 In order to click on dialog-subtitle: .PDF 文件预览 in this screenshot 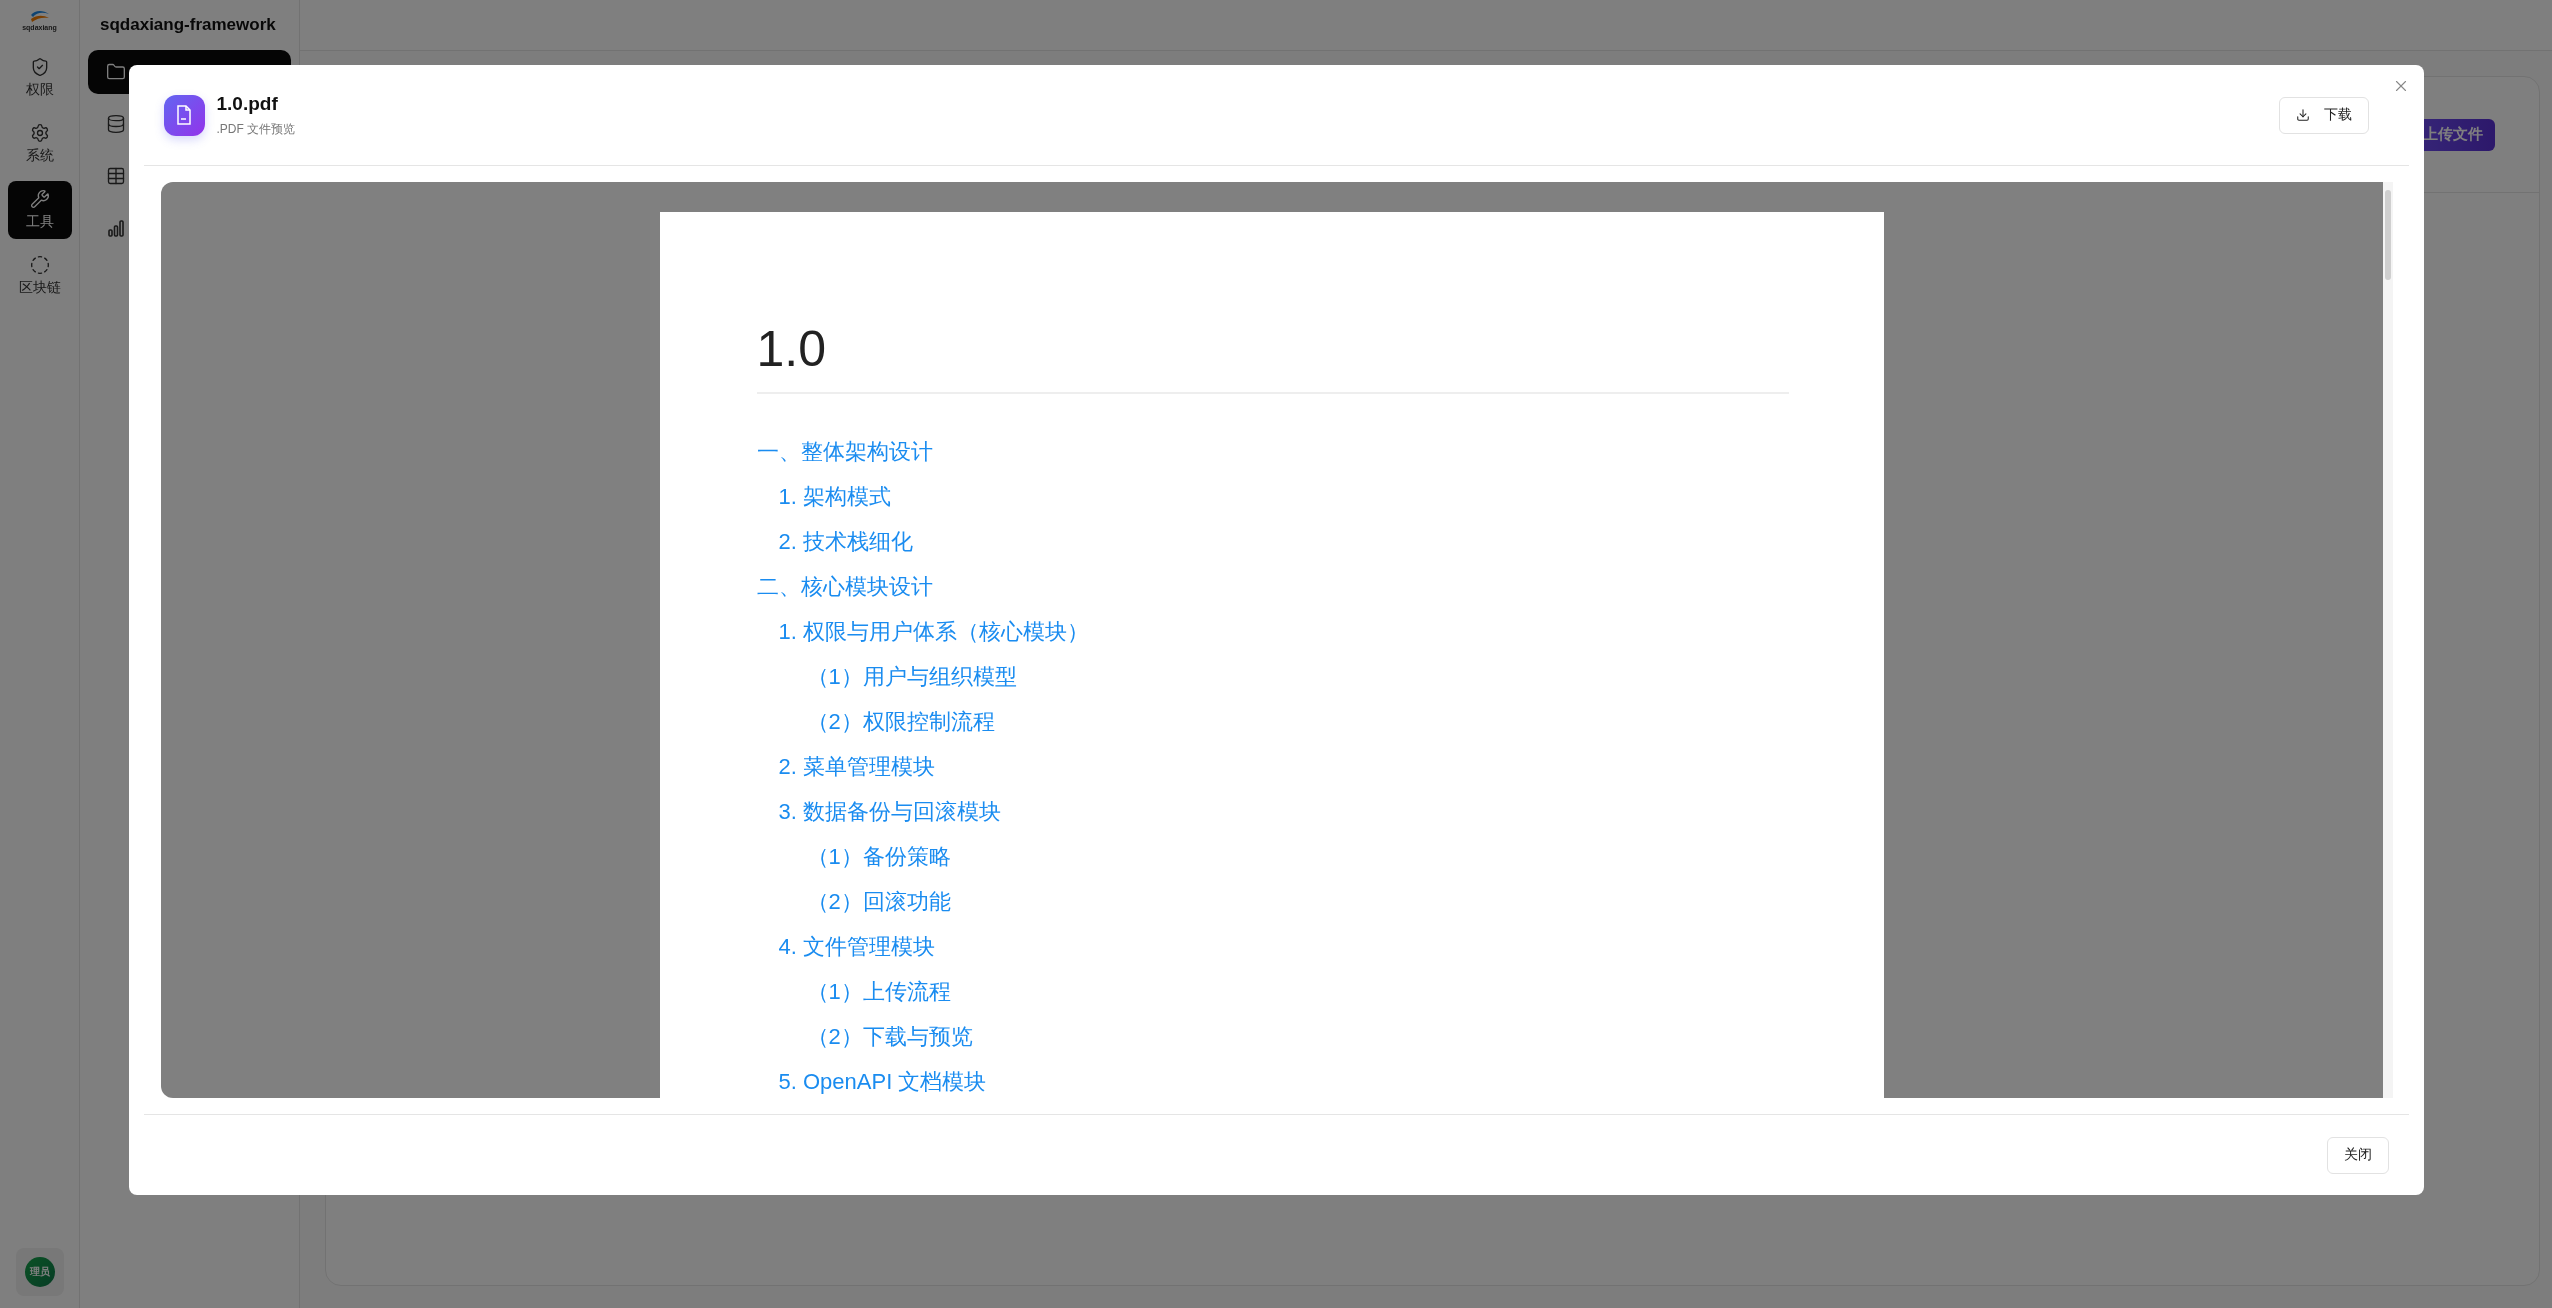, I will do `click(256, 129)`.